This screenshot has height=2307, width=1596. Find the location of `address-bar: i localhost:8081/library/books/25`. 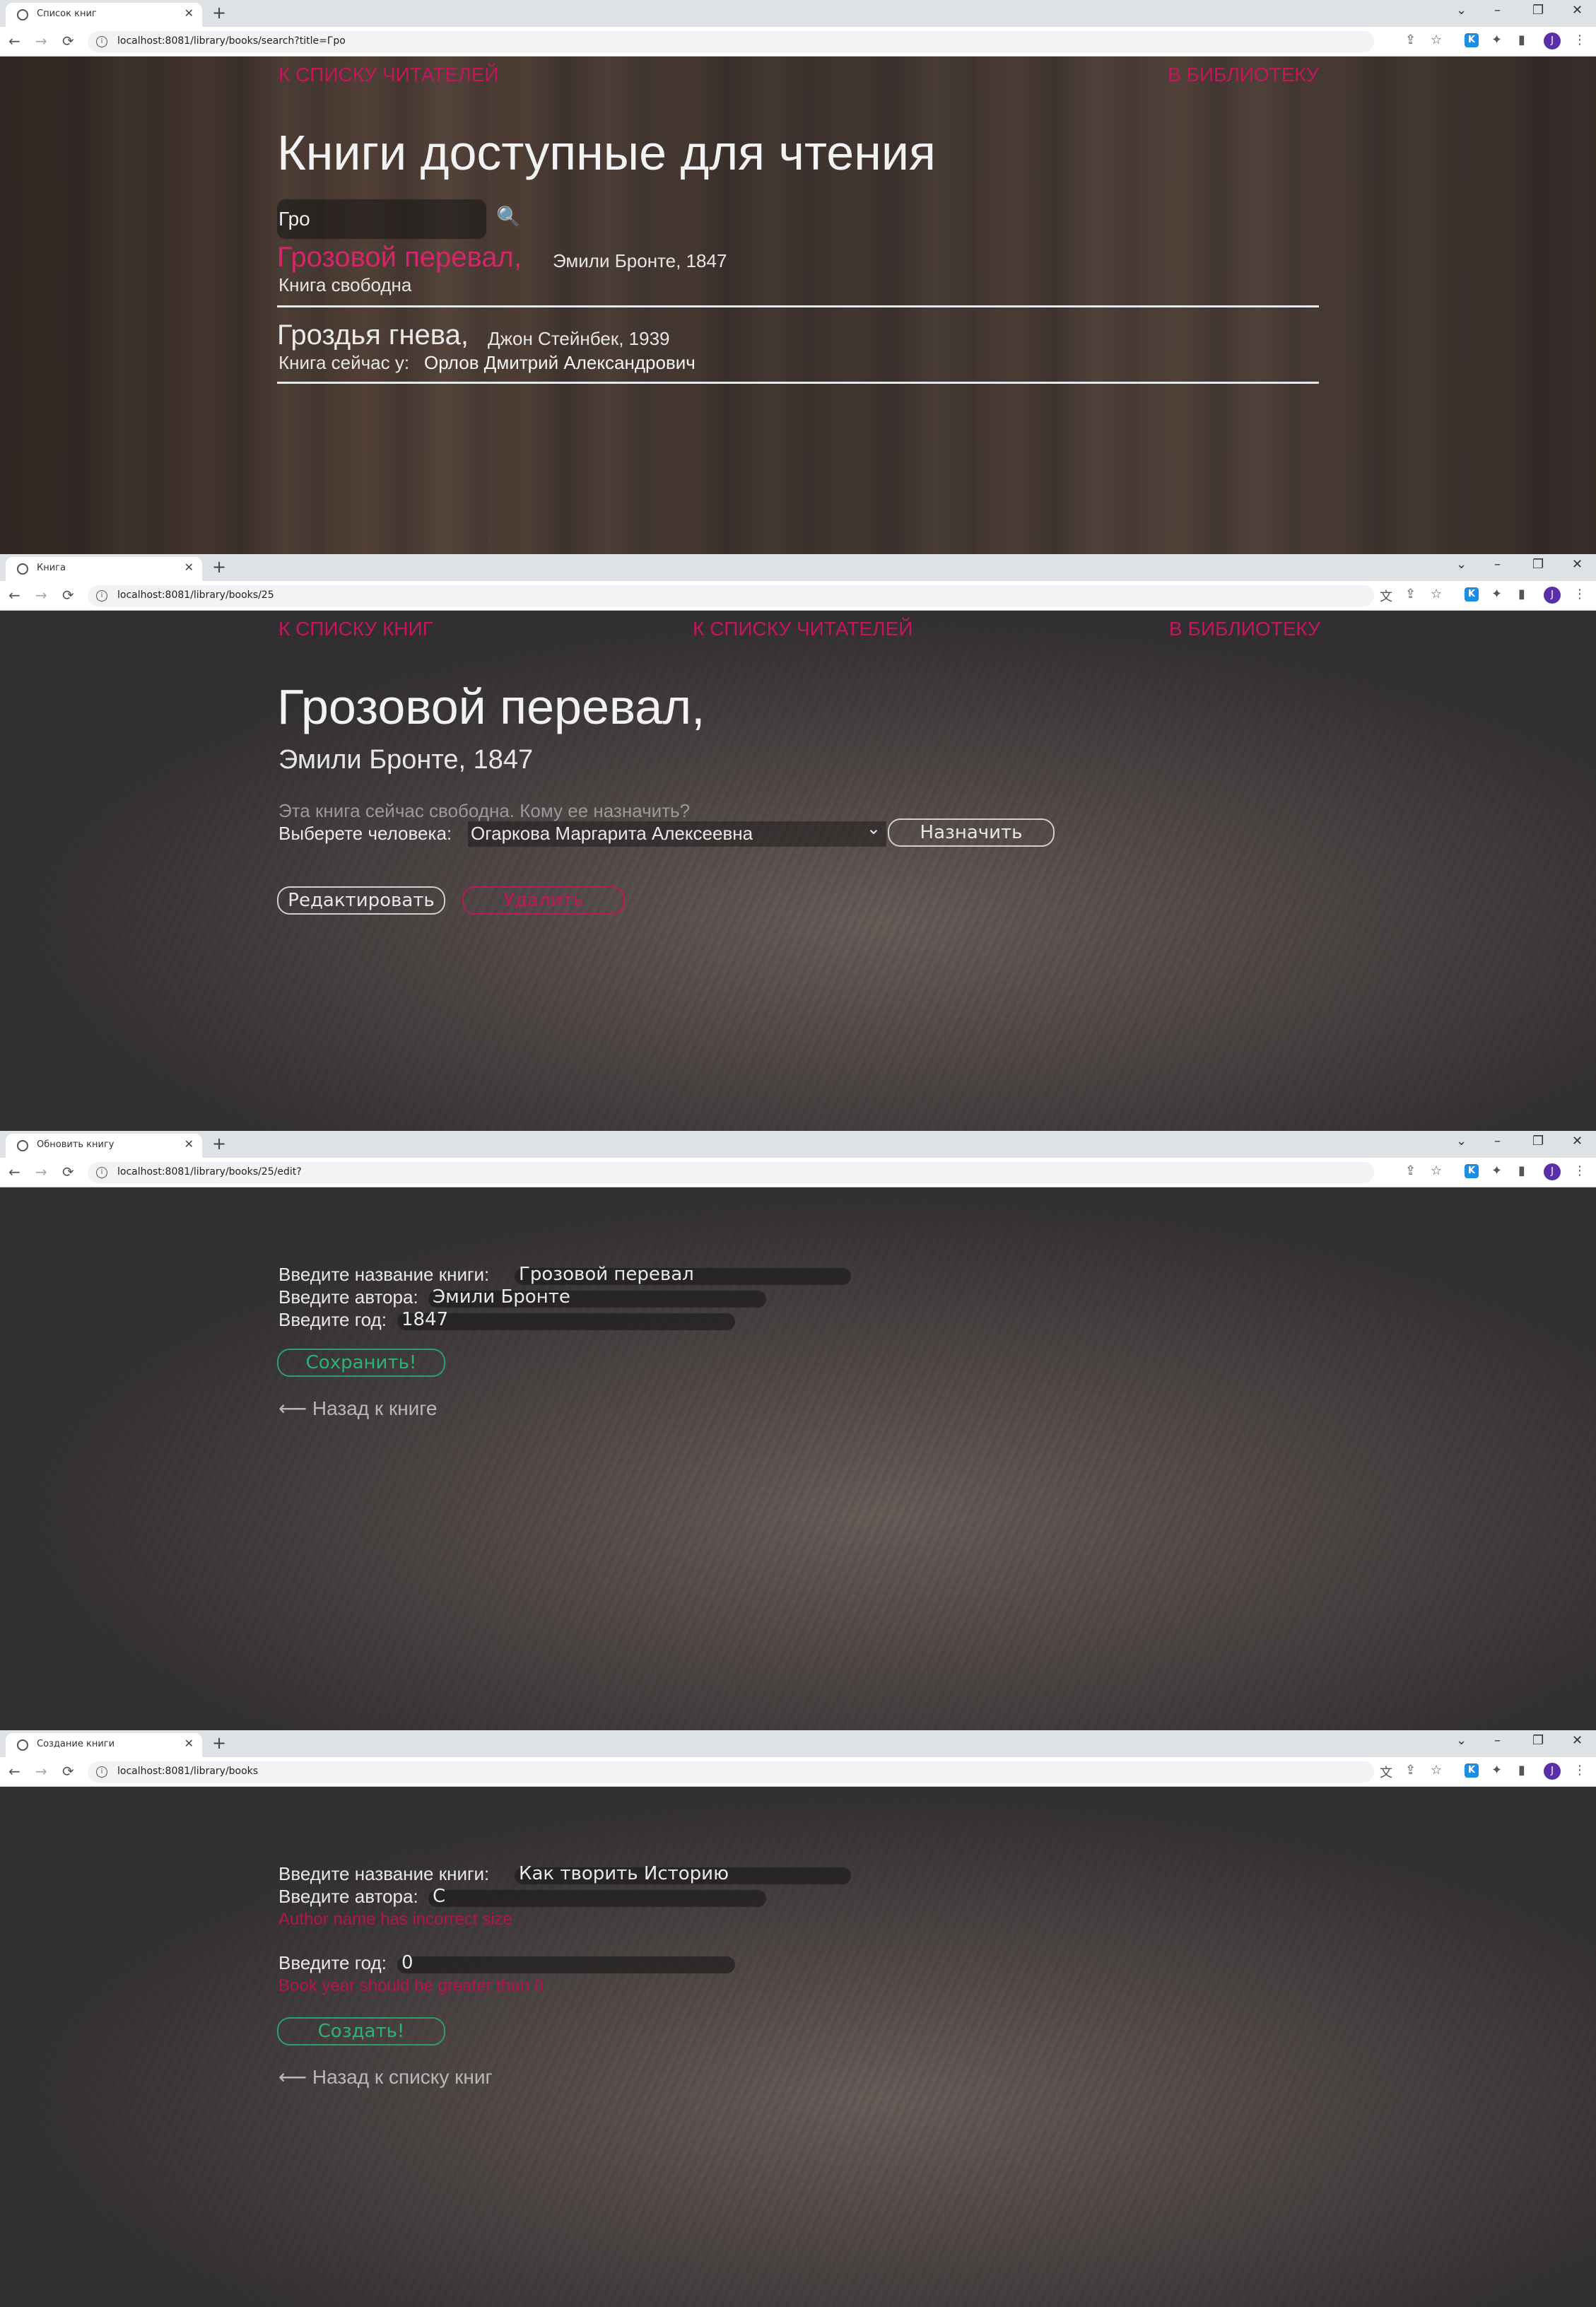

address-bar: i localhost:8081/library/books/25 is located at coordinates (731, 595).